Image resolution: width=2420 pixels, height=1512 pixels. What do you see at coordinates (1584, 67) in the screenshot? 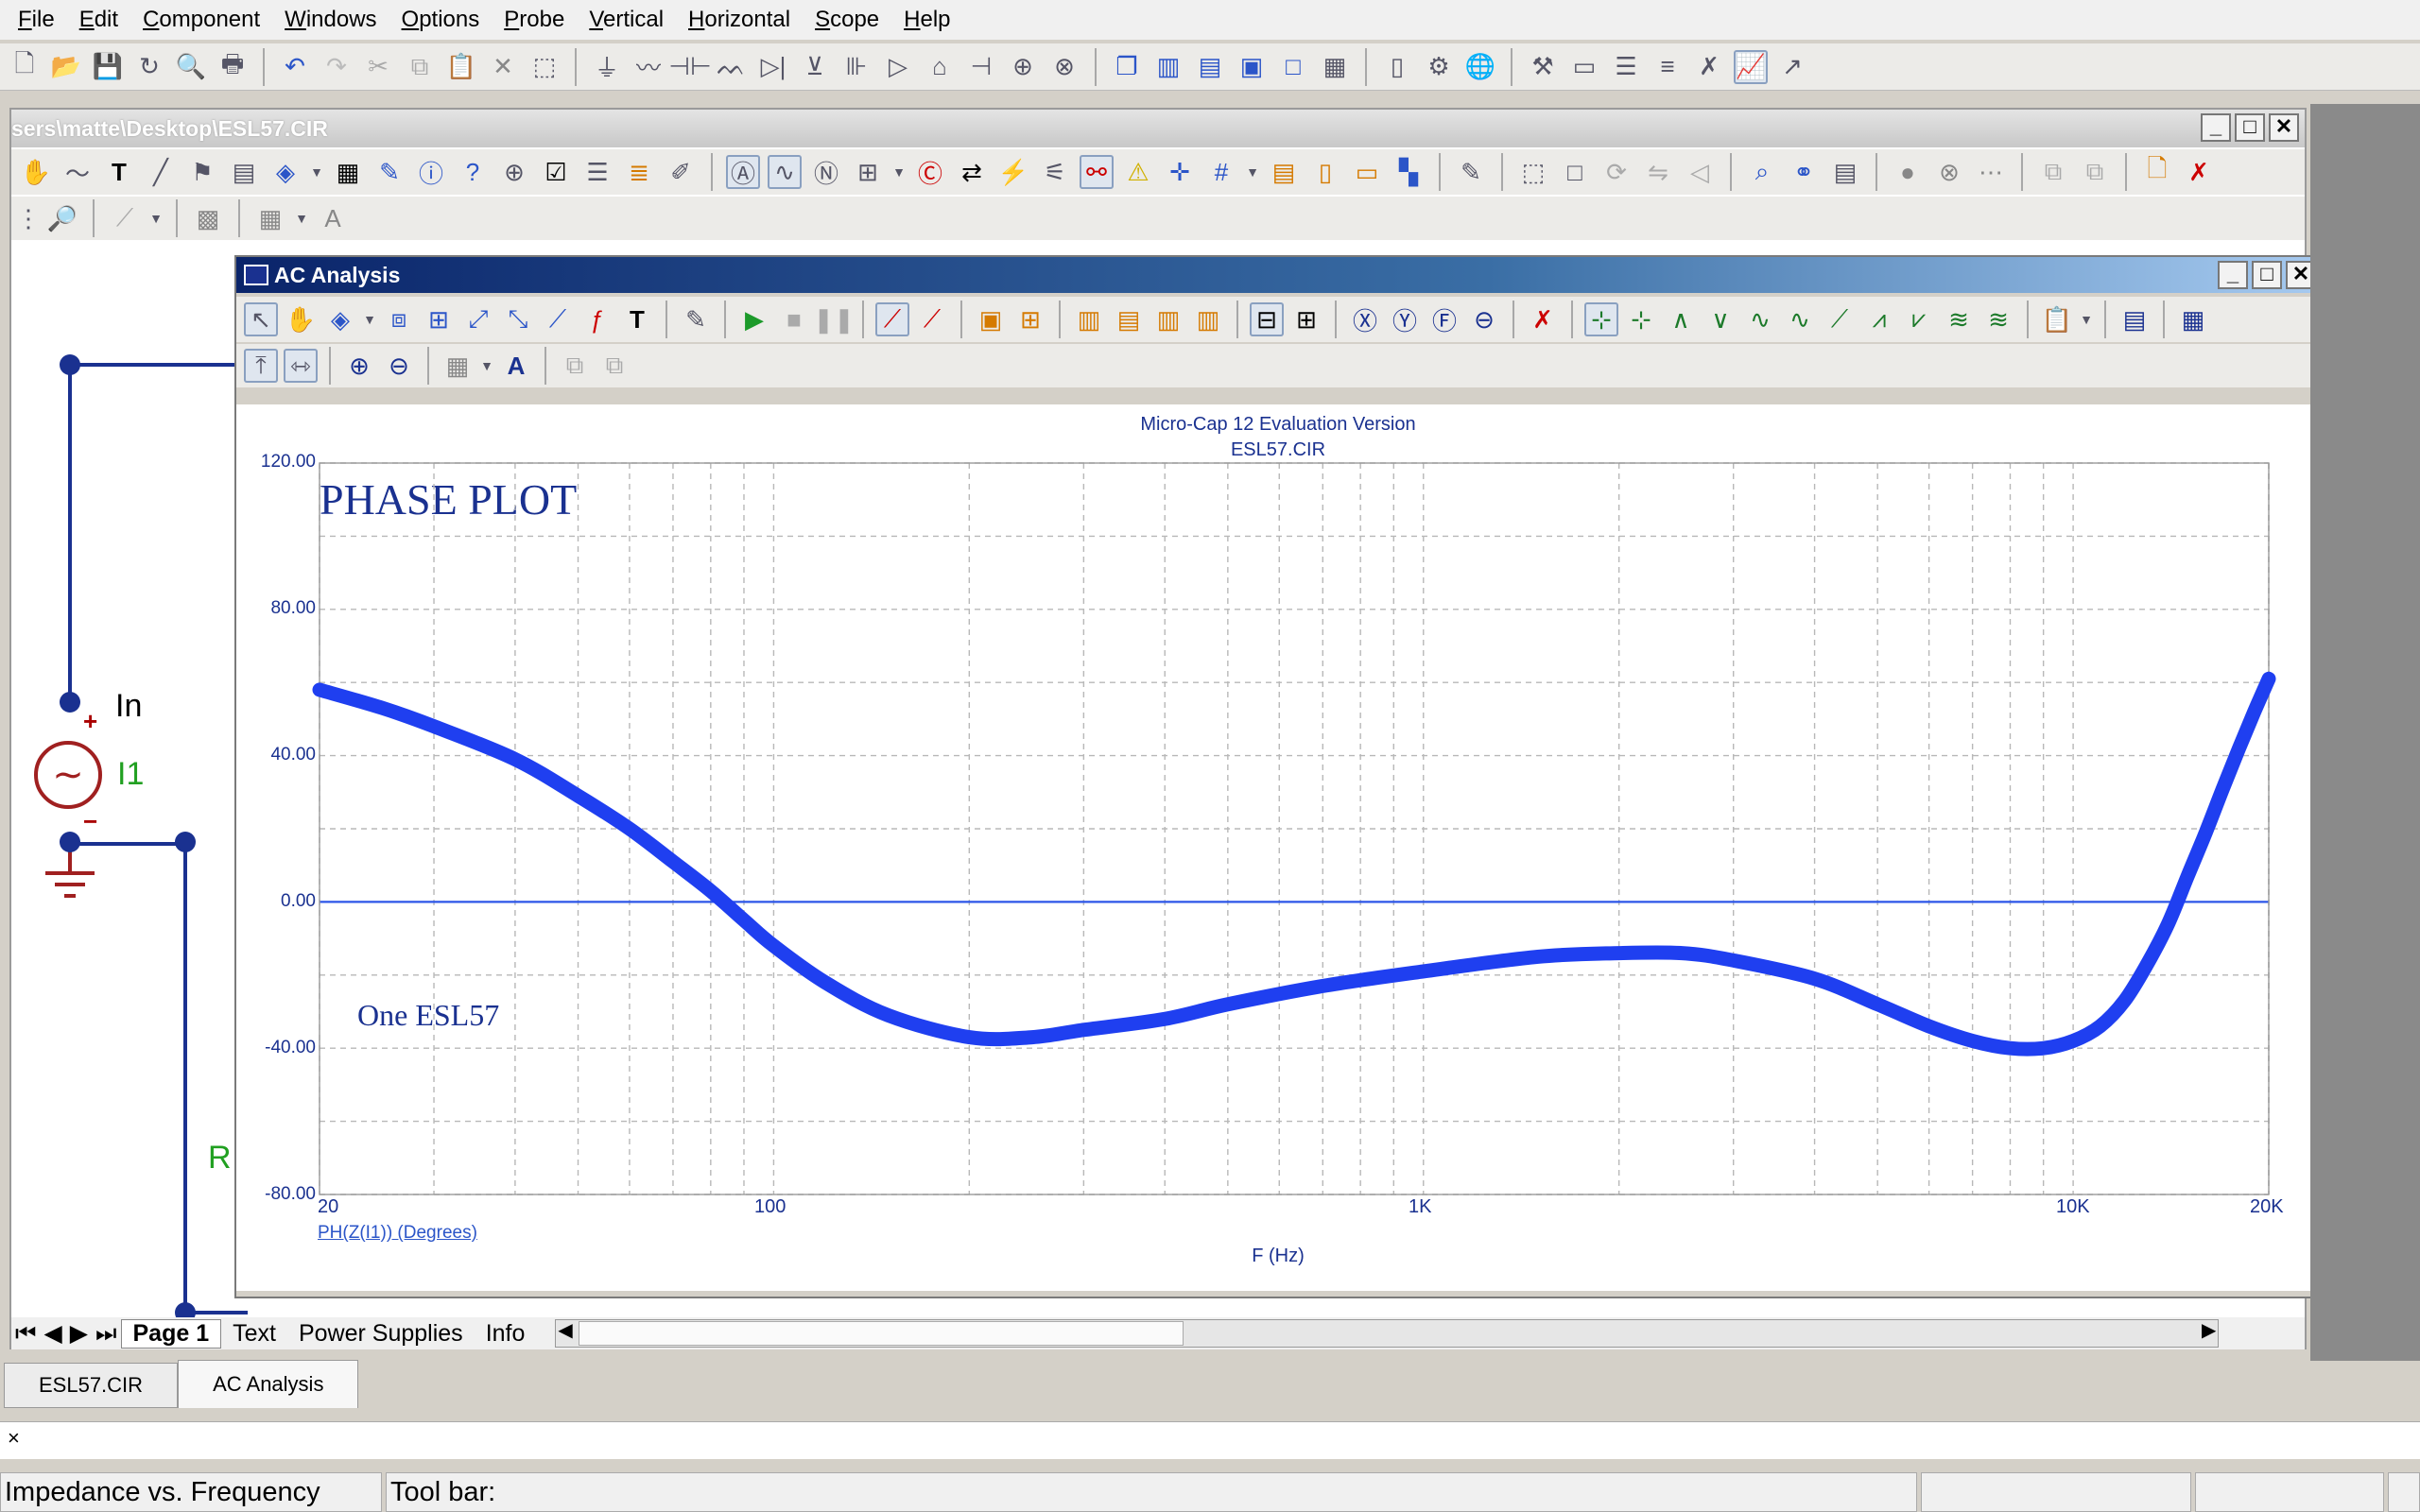
I see `output-window-icon: ▭` at bounding box center [1584, 67].